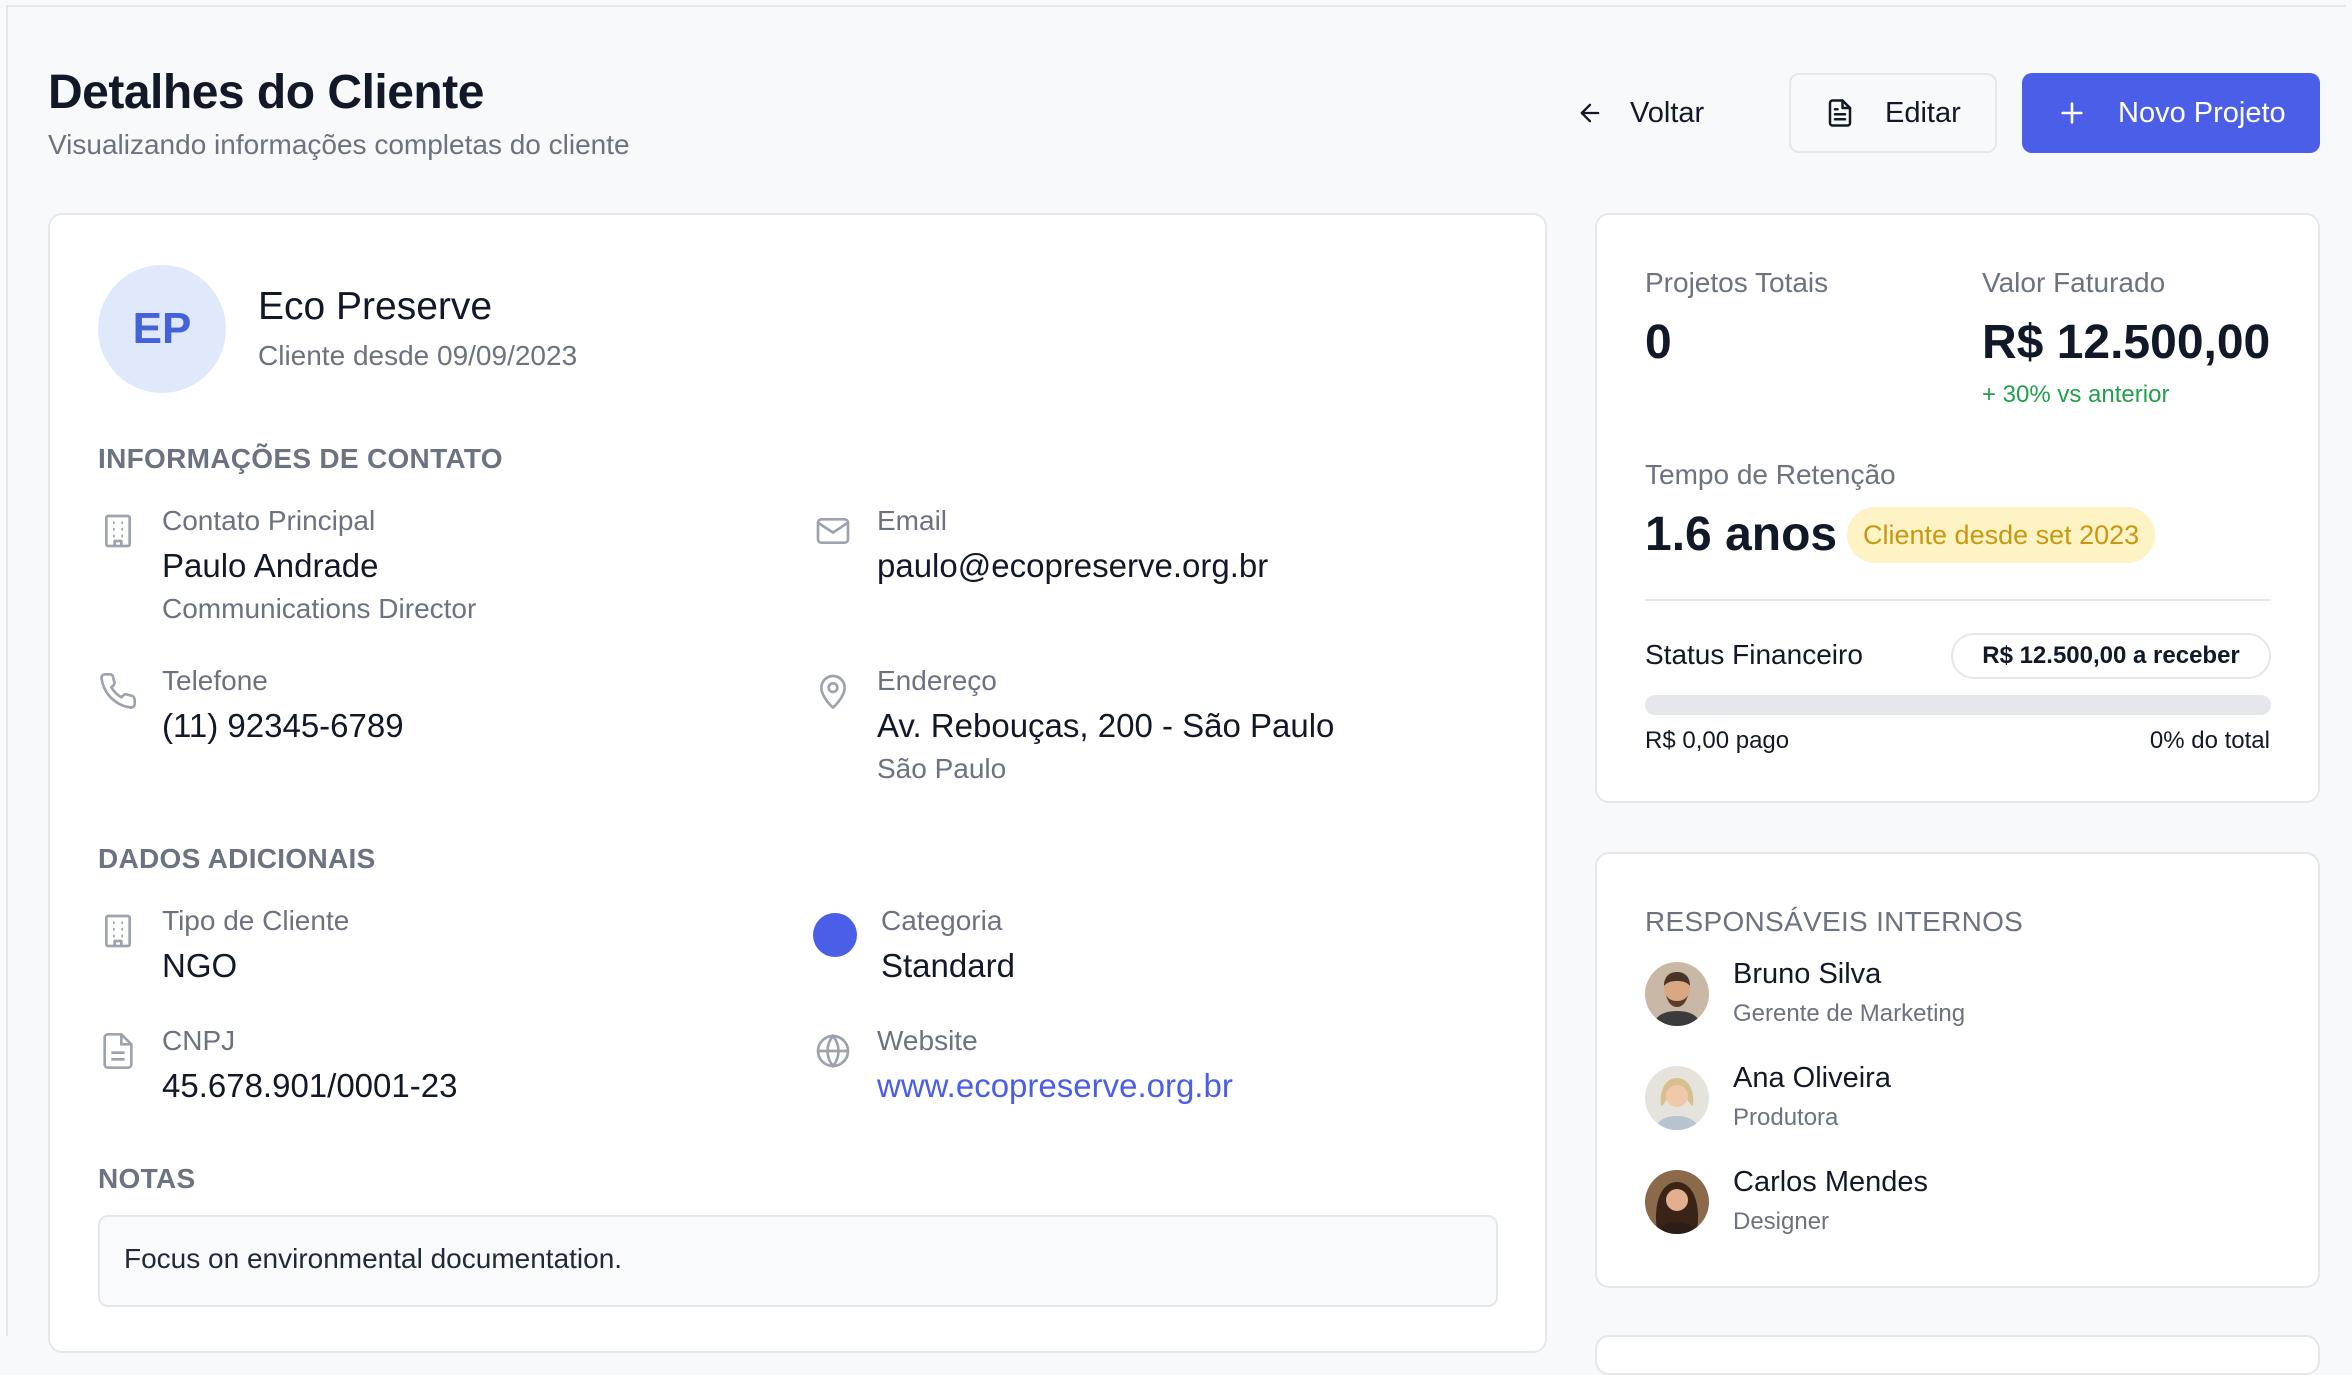 Image resolution: width=2352 pixels, height=1375 pixels. I want to click on category-color-dot, so click(835, 935).